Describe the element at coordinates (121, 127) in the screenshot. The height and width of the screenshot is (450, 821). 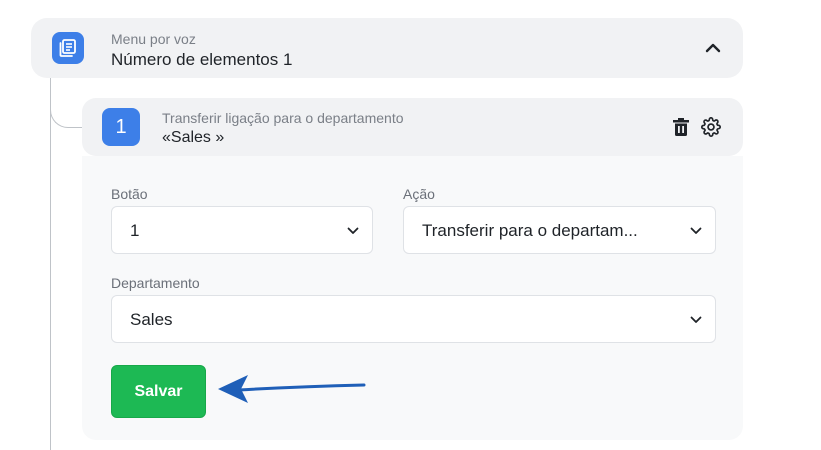
I see `item-number-badge: 1` at that location.